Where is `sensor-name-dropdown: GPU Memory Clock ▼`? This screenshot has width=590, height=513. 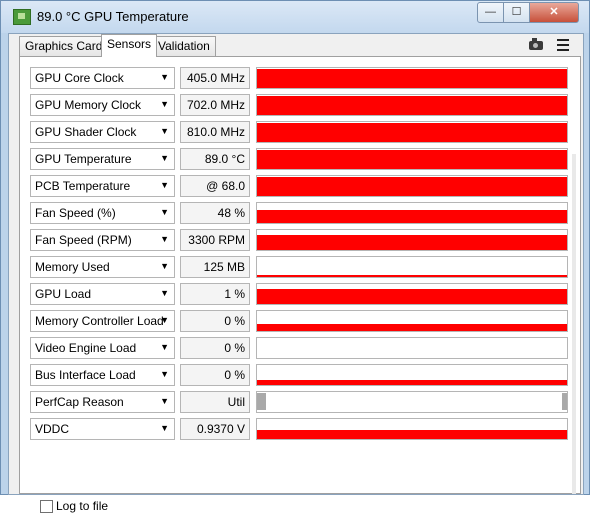
sensor-name-dropdown: GPU Memory Clock ▼ is located at coordinates (102, 105).